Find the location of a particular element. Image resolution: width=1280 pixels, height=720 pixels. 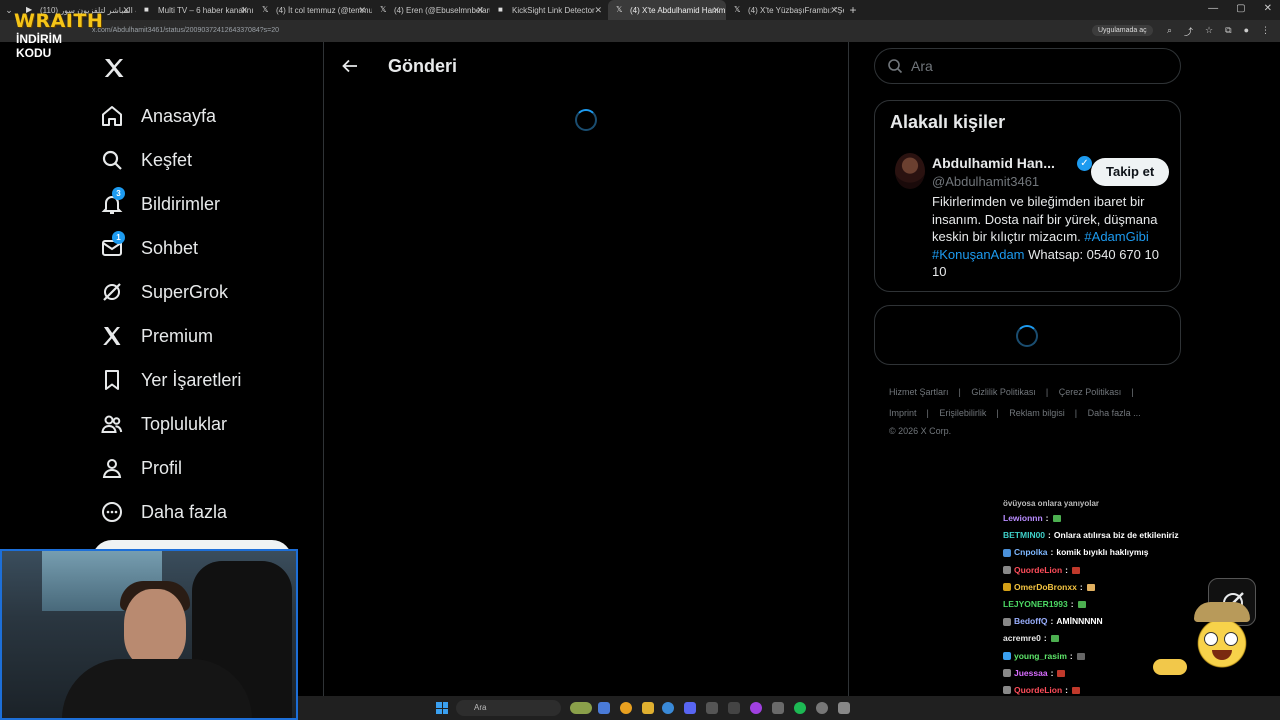

loading-spinner is located at coordinates (586, 120).